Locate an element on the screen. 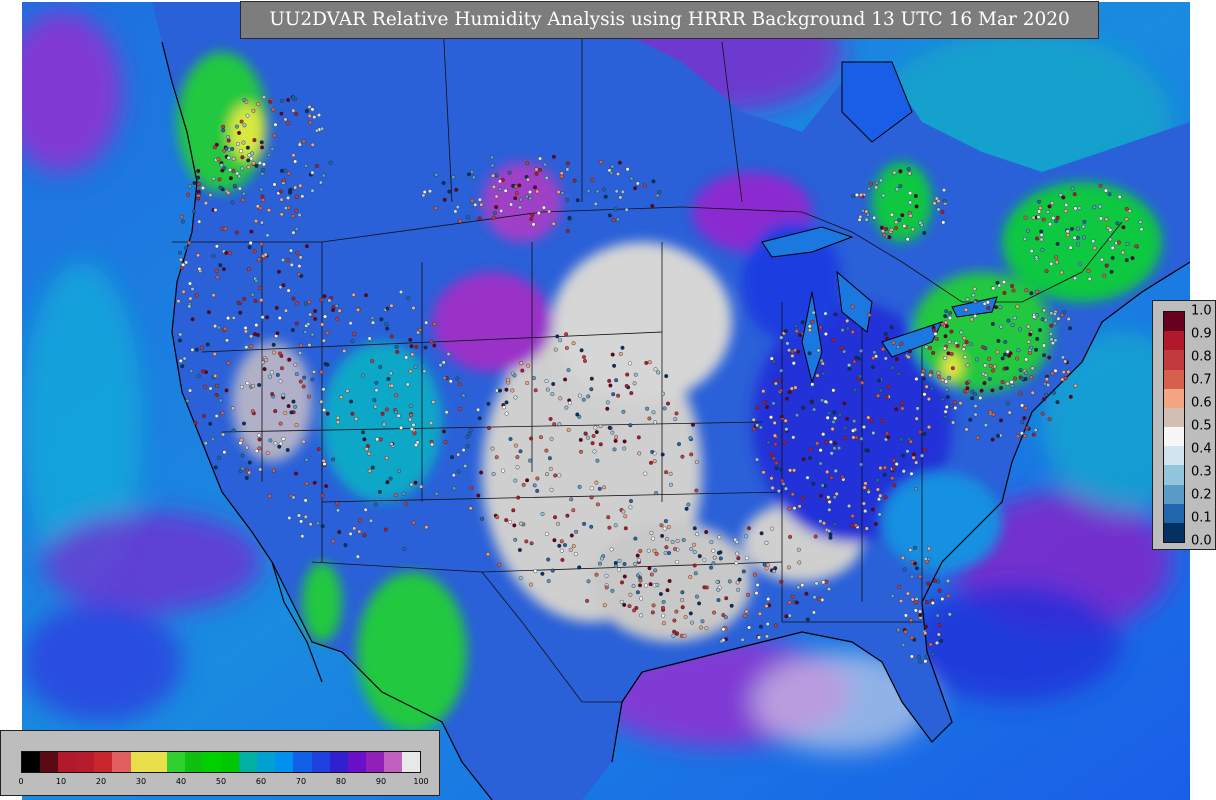 The width and height of the screenshot is (1216, 800). rh-colorbar-segment is located at coordinates (248, 762).